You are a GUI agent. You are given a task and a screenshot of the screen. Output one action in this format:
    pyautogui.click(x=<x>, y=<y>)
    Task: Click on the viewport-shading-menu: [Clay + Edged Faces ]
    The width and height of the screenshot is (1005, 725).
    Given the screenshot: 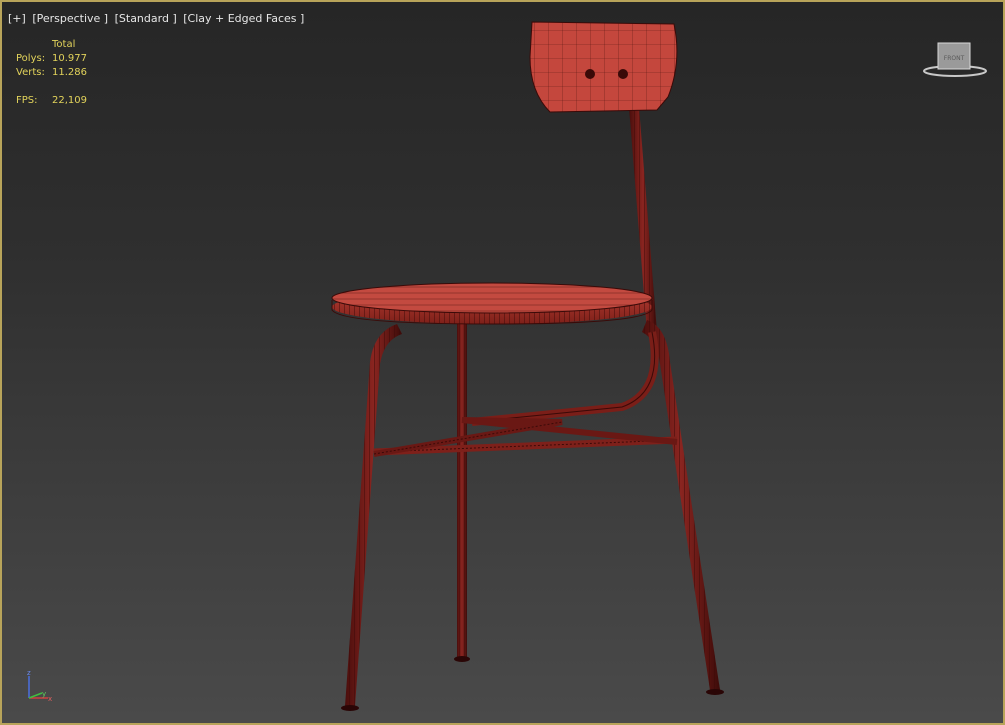 What is the action you would take?
    pyautogui.click(x=243, y=18)
    